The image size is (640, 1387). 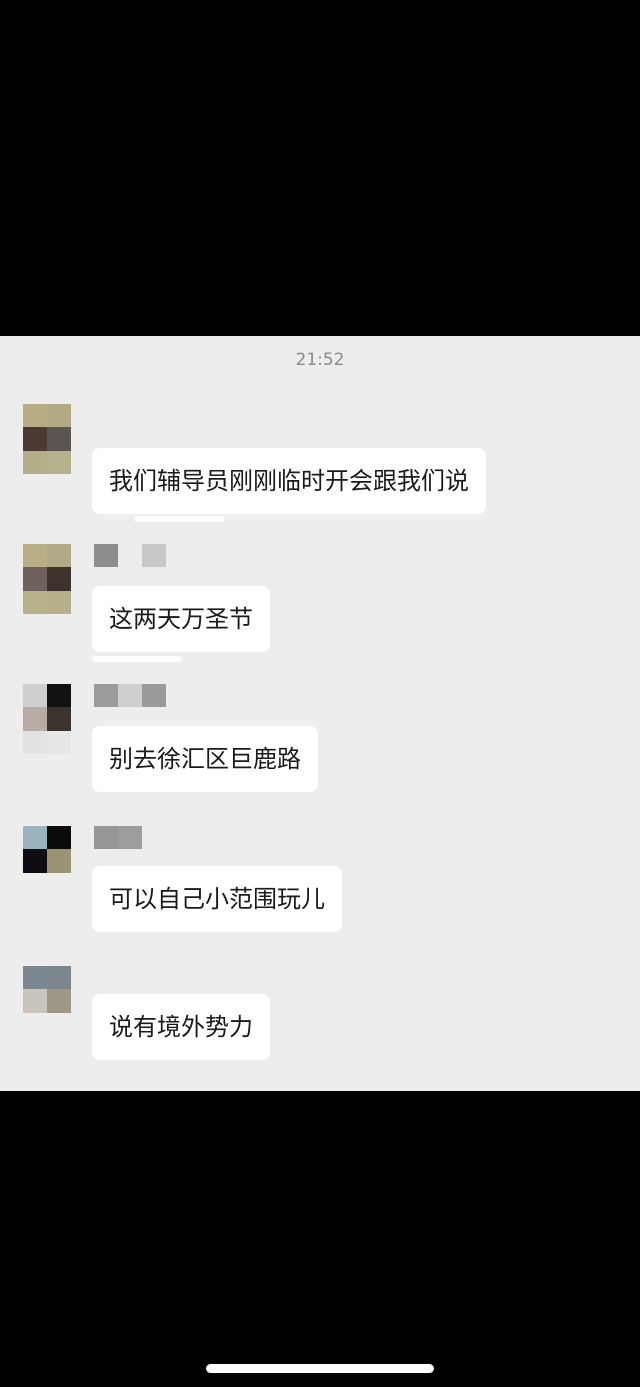 What do you see at coordinates (217, 899) in the screenshot?
I see `message-bubble: 可以自己小范围玩儿` at bounding box center [217, 899].